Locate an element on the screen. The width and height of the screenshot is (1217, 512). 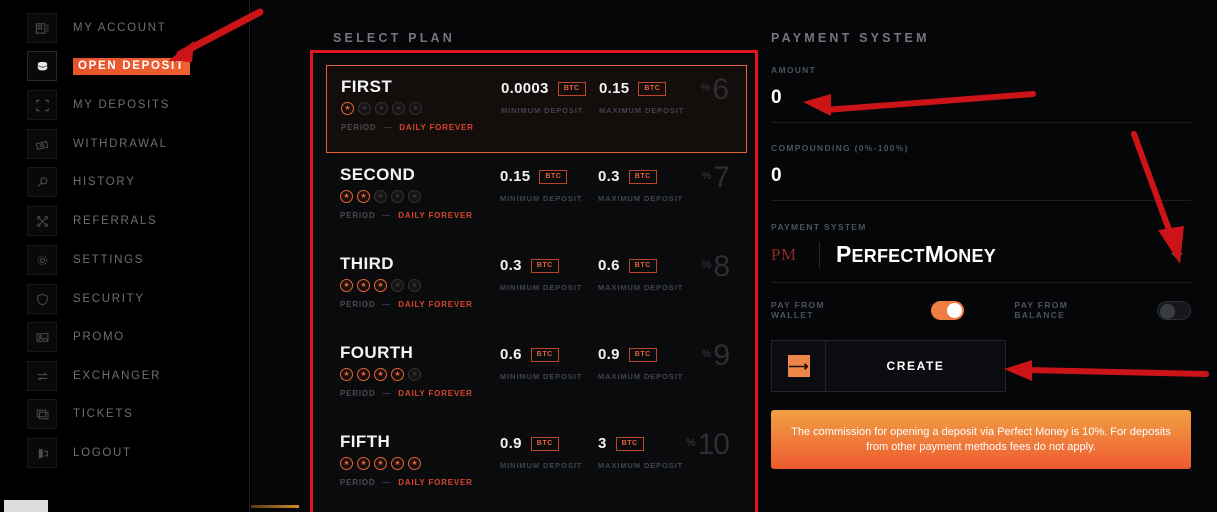
plan-min-value: 0.15 is located at coordinates (515, 176).